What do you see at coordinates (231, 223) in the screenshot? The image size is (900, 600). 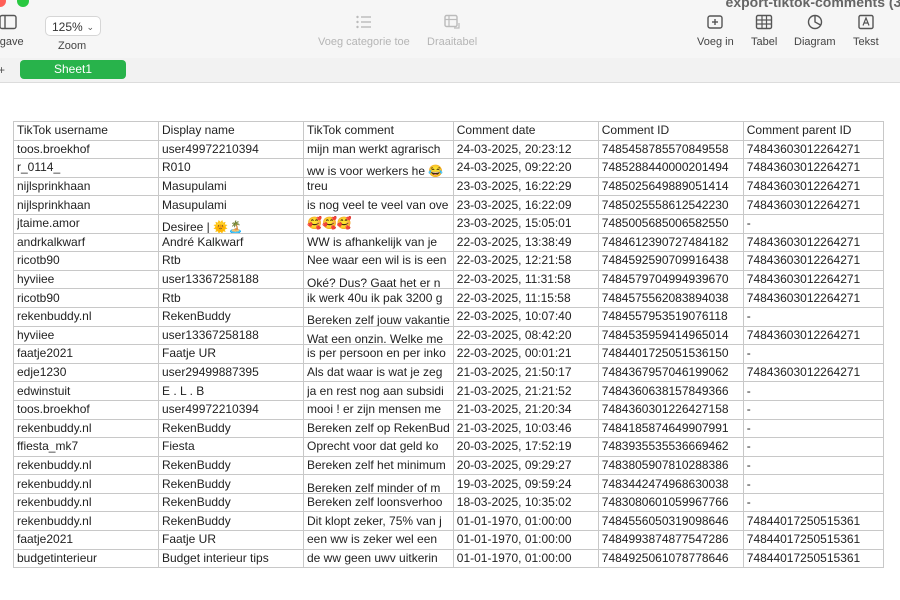 I see `cell-display-name: Desiree | 🌞🏝️` at bounding box center [231, 223].